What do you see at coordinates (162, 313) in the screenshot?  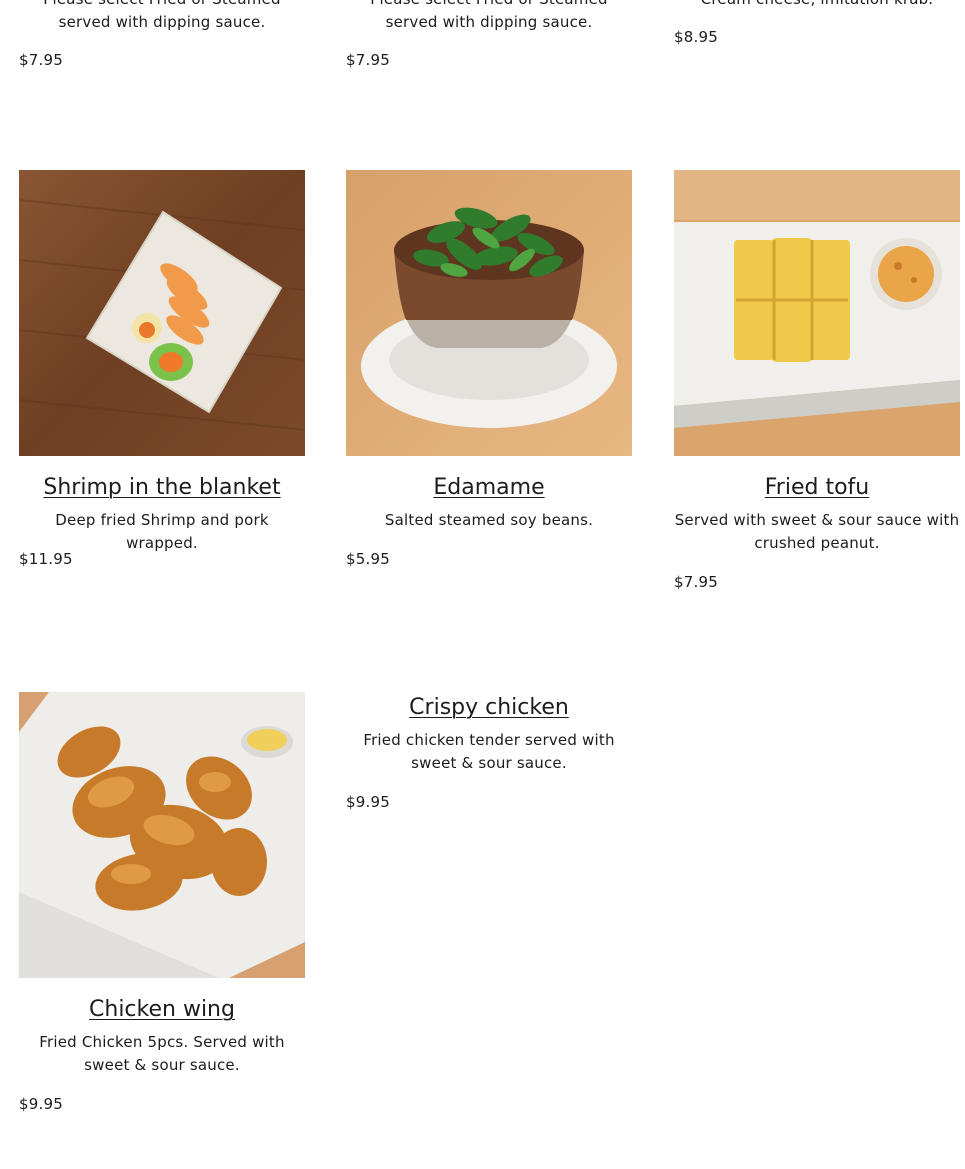 I see `shrimp-in-the-blanket-photo` at bounding box center [162, 313].